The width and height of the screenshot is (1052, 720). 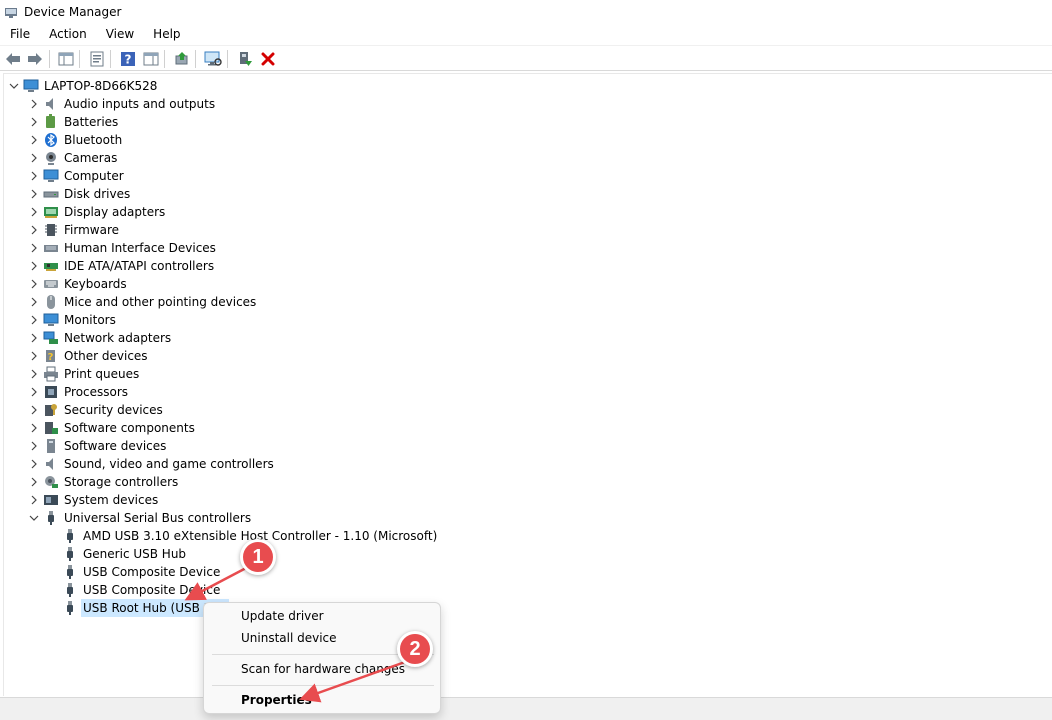 What do you see at coordinates (524, 446) in the screenshot?
I see `tree-category: Software devices` at bounding box center [524, 446].